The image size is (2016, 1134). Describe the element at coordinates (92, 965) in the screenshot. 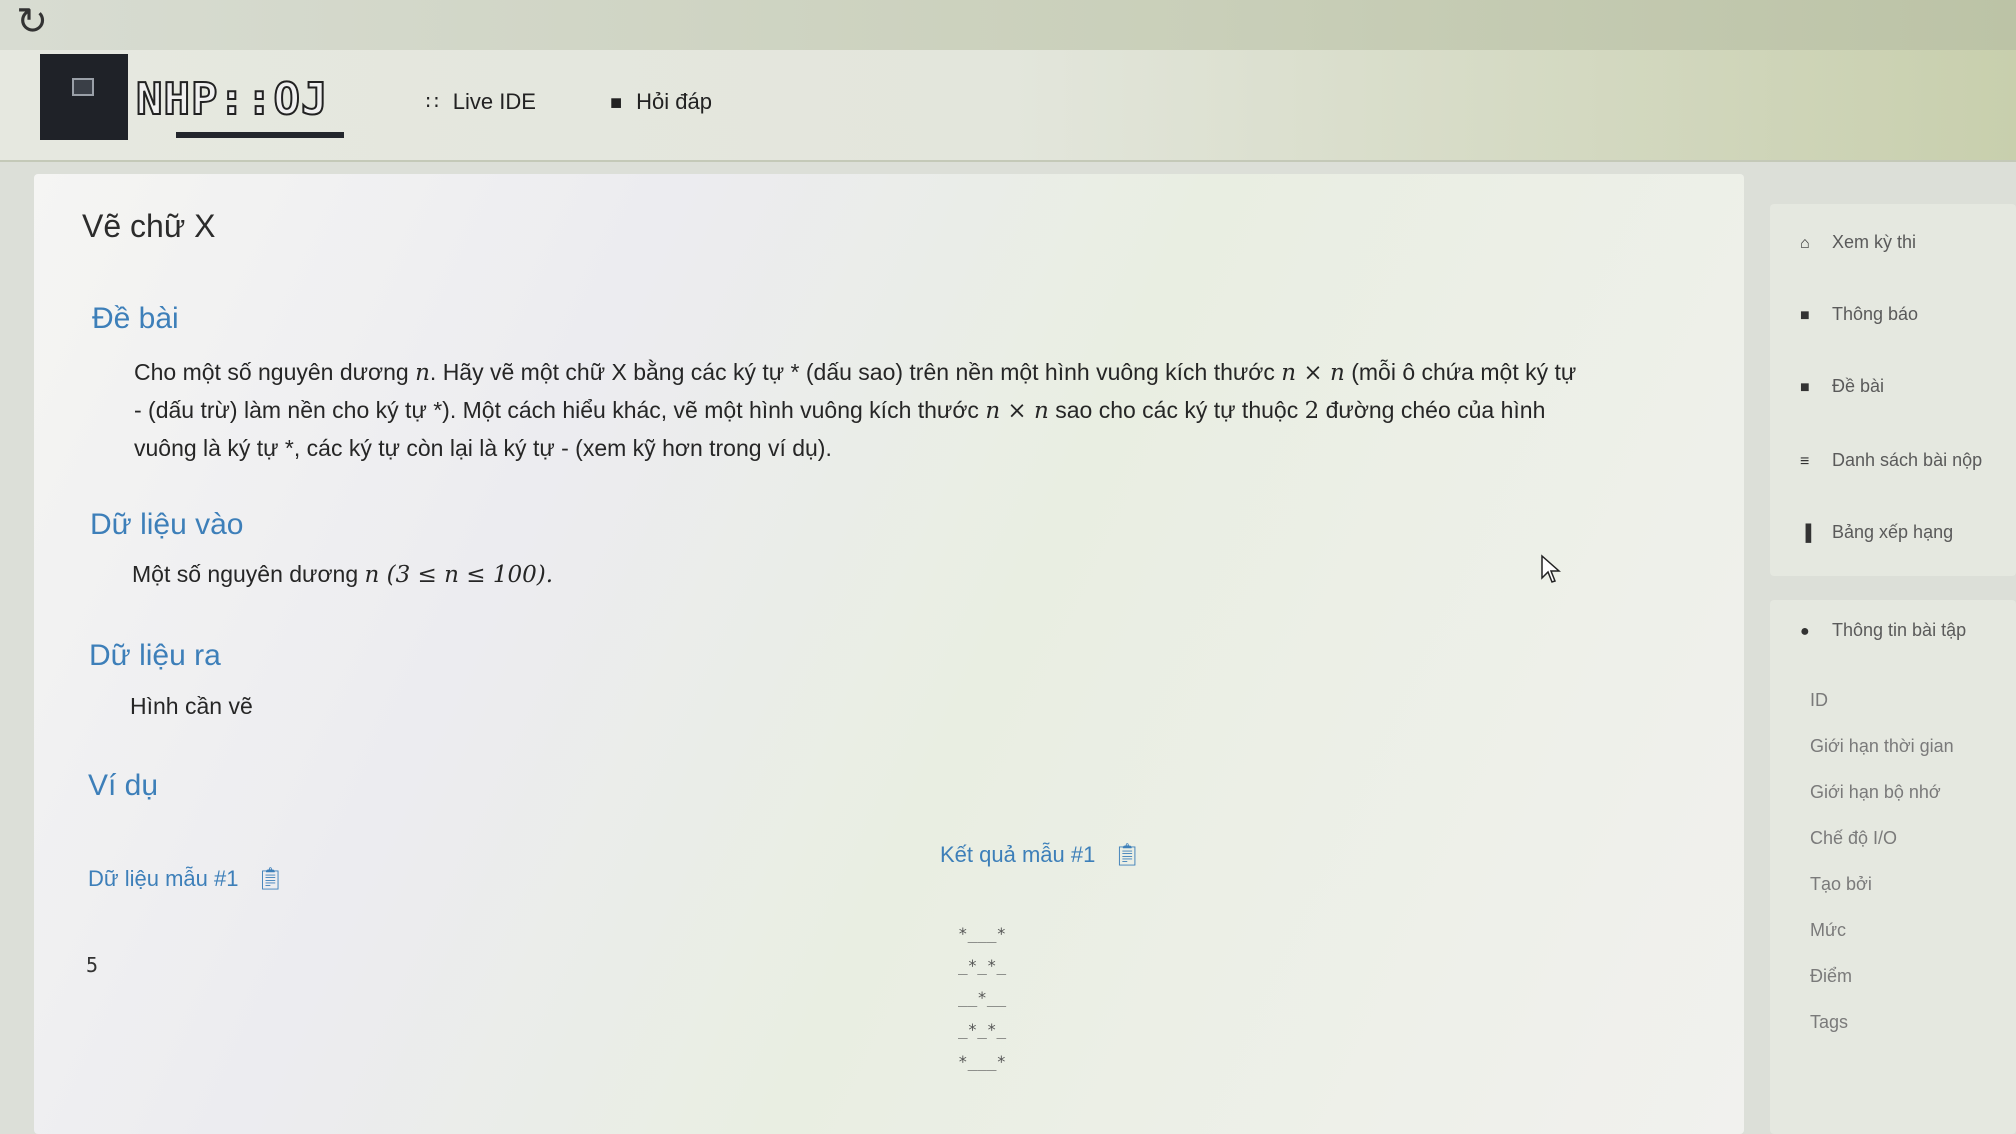

I see `sample-input-value: 5` at that location.